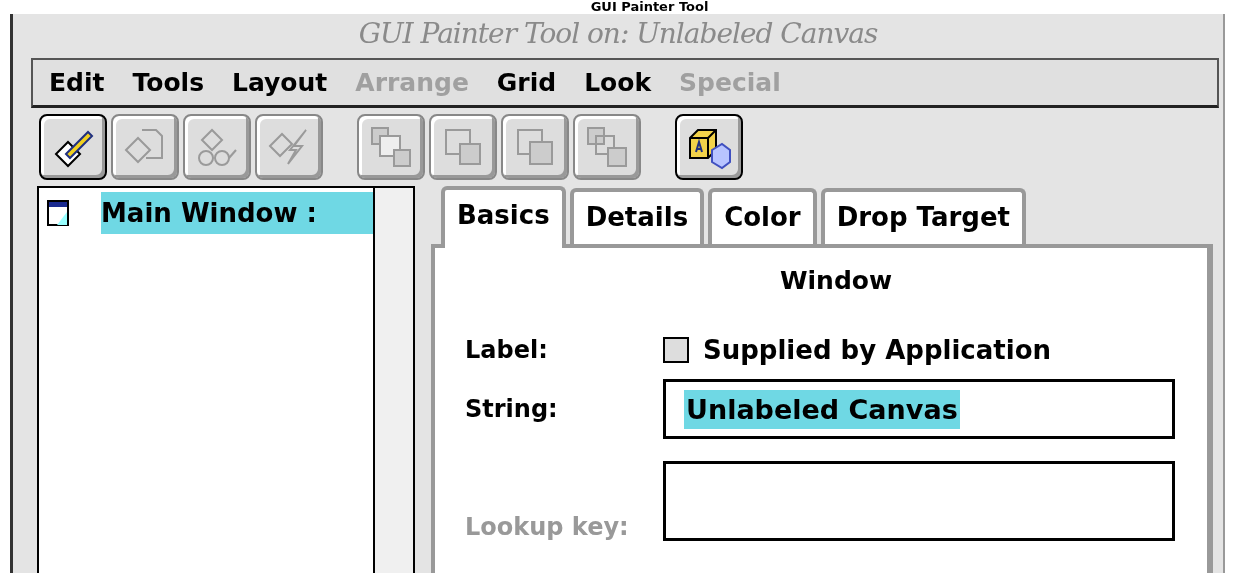 The image size is (1239, 573). What do you see at coordinates (391, 147) in the screenshot?
I see `bring-front-icon` at bounding box center [391, 147].